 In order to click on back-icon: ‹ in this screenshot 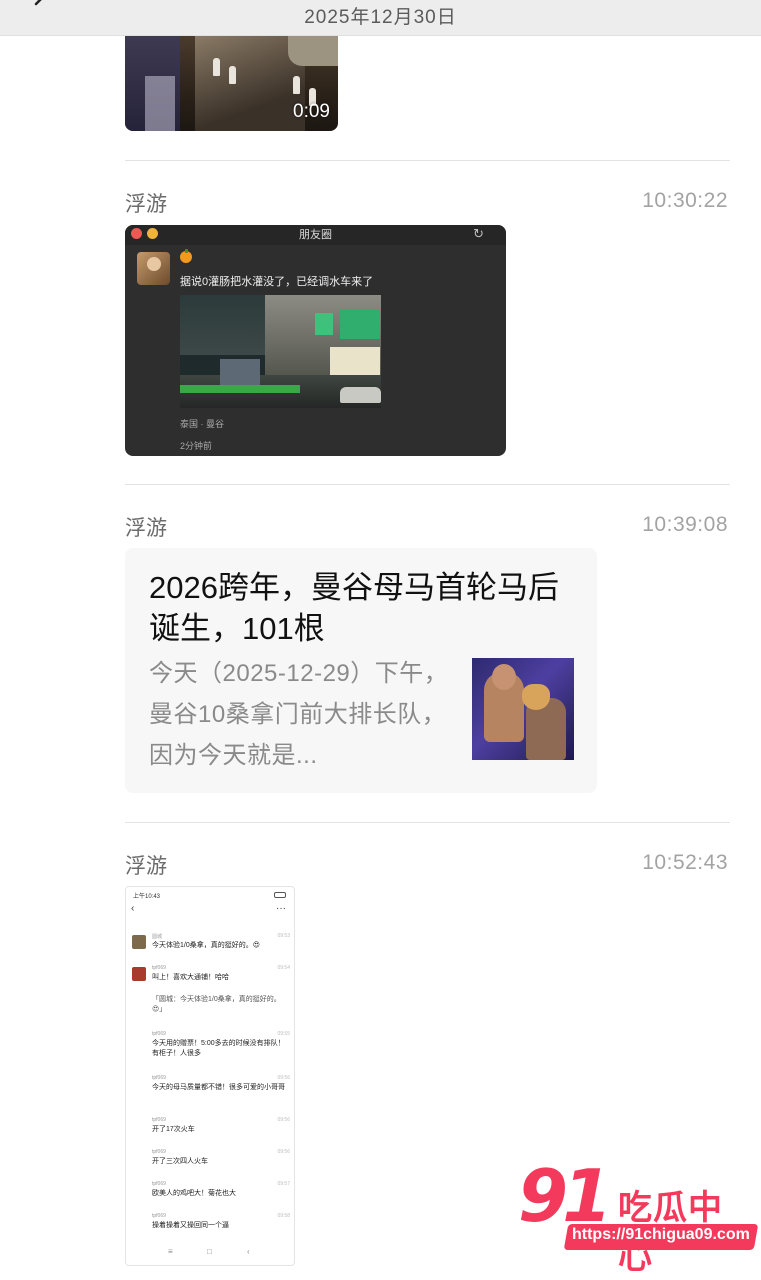, I will do `click(248, 1251)`.